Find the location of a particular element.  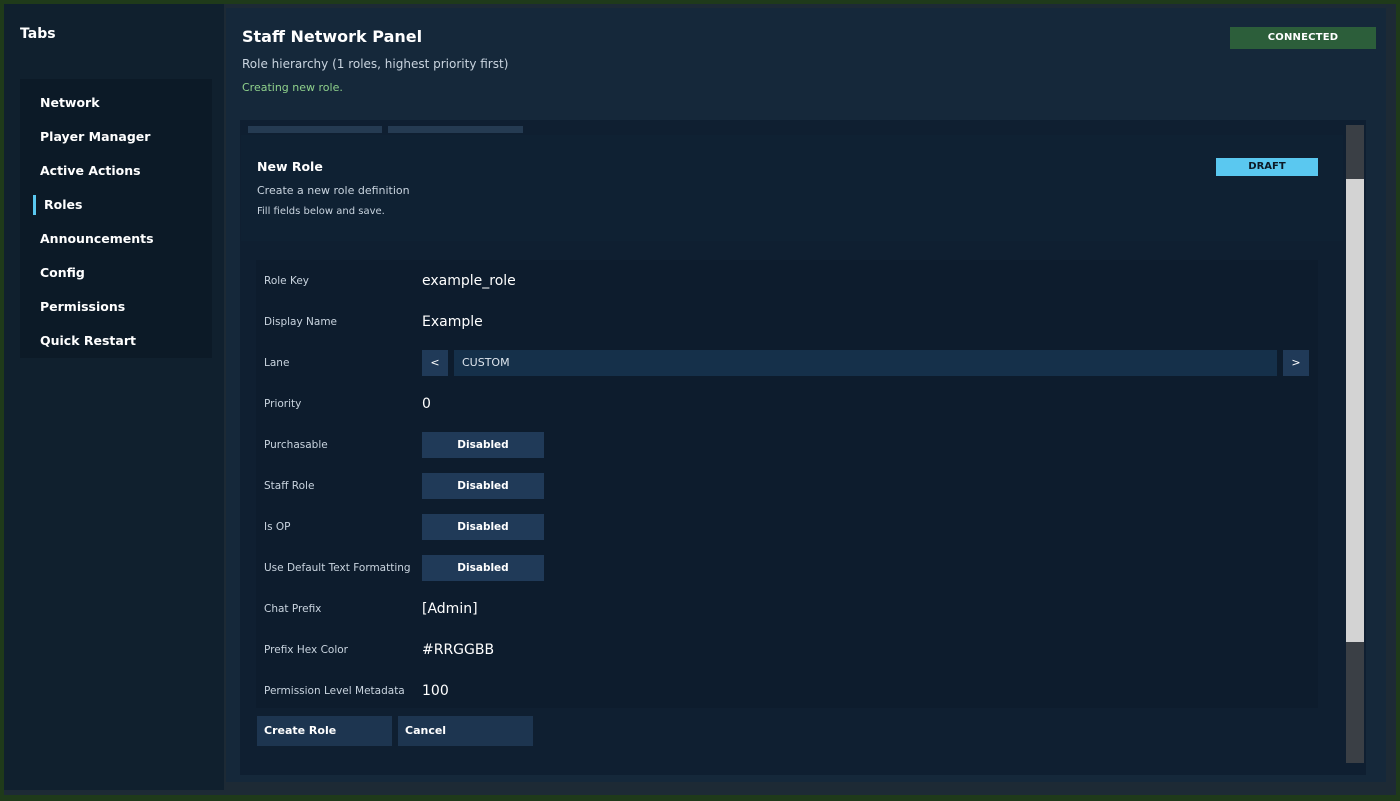

field-lane: Lane < CUSTOM > is located at coordinates (787, 363).